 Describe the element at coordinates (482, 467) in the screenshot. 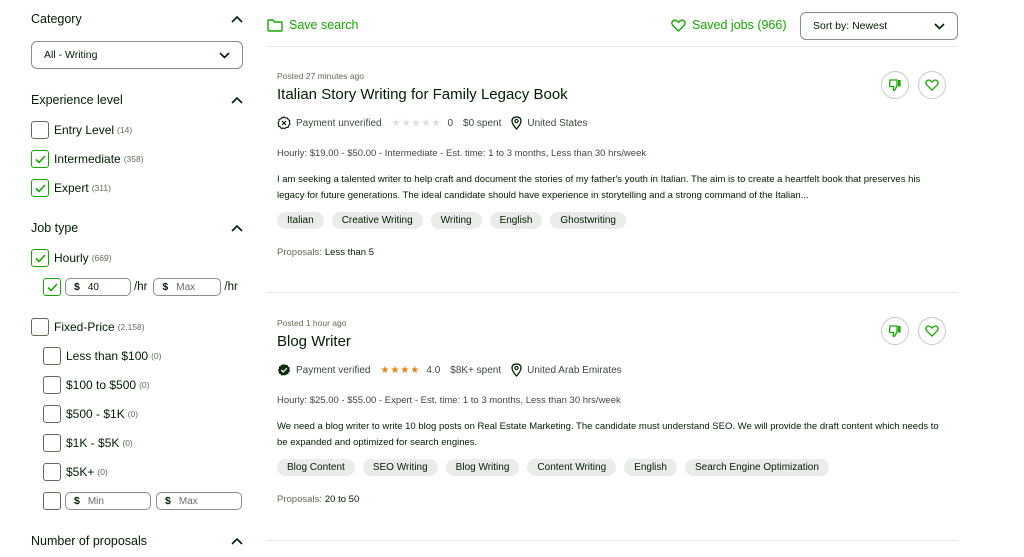

I see `skill-tag: Blog Writing` at that location.